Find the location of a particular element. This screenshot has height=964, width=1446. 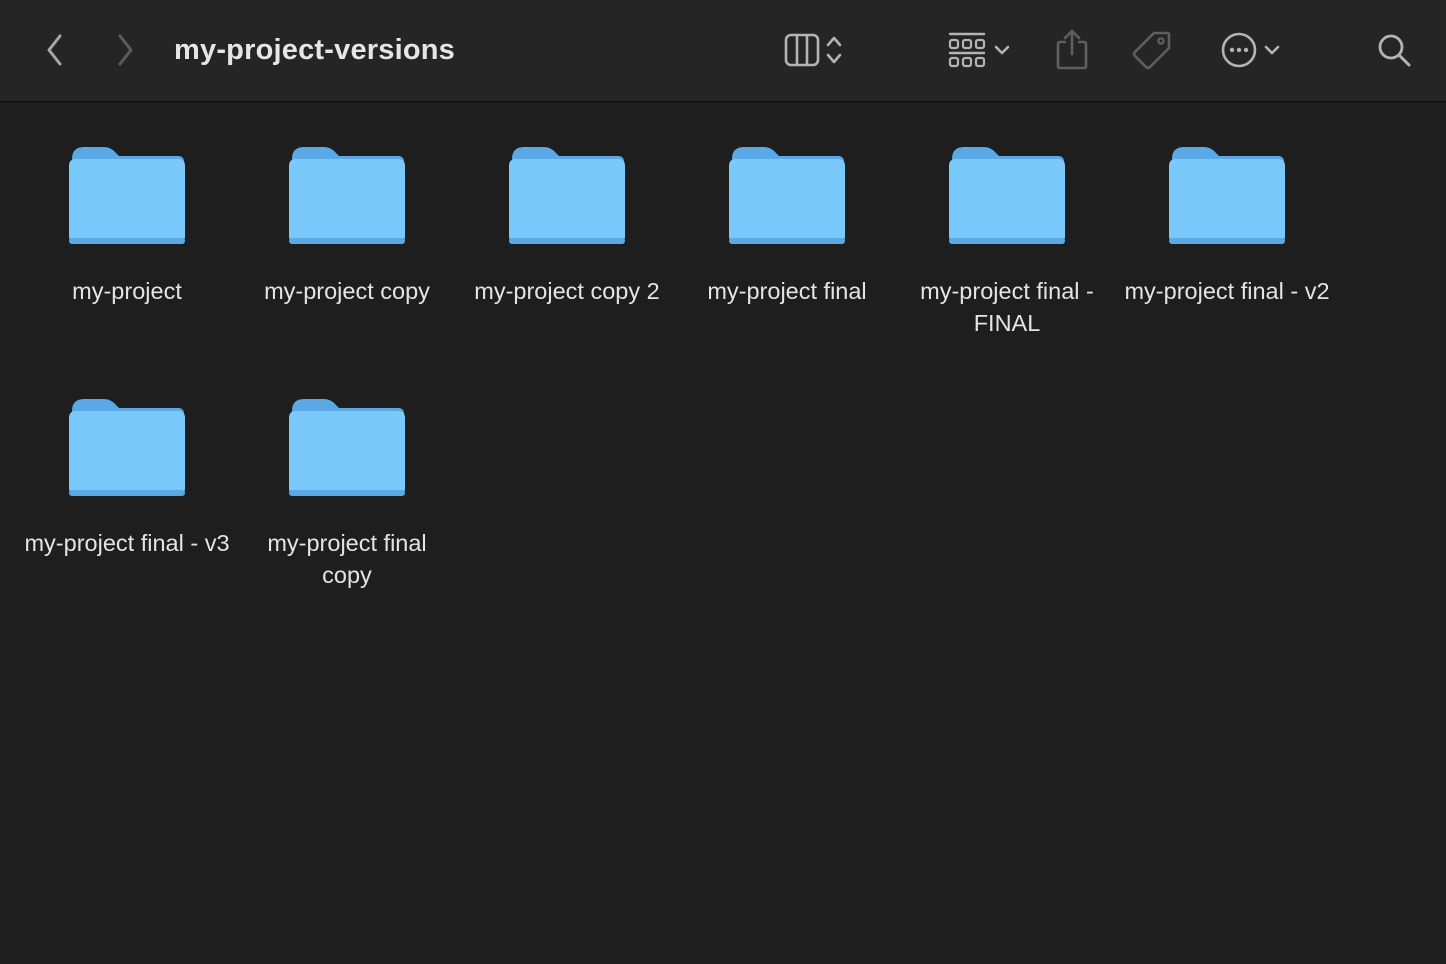

chevron-right-icon is located at coordinates (125, 50).